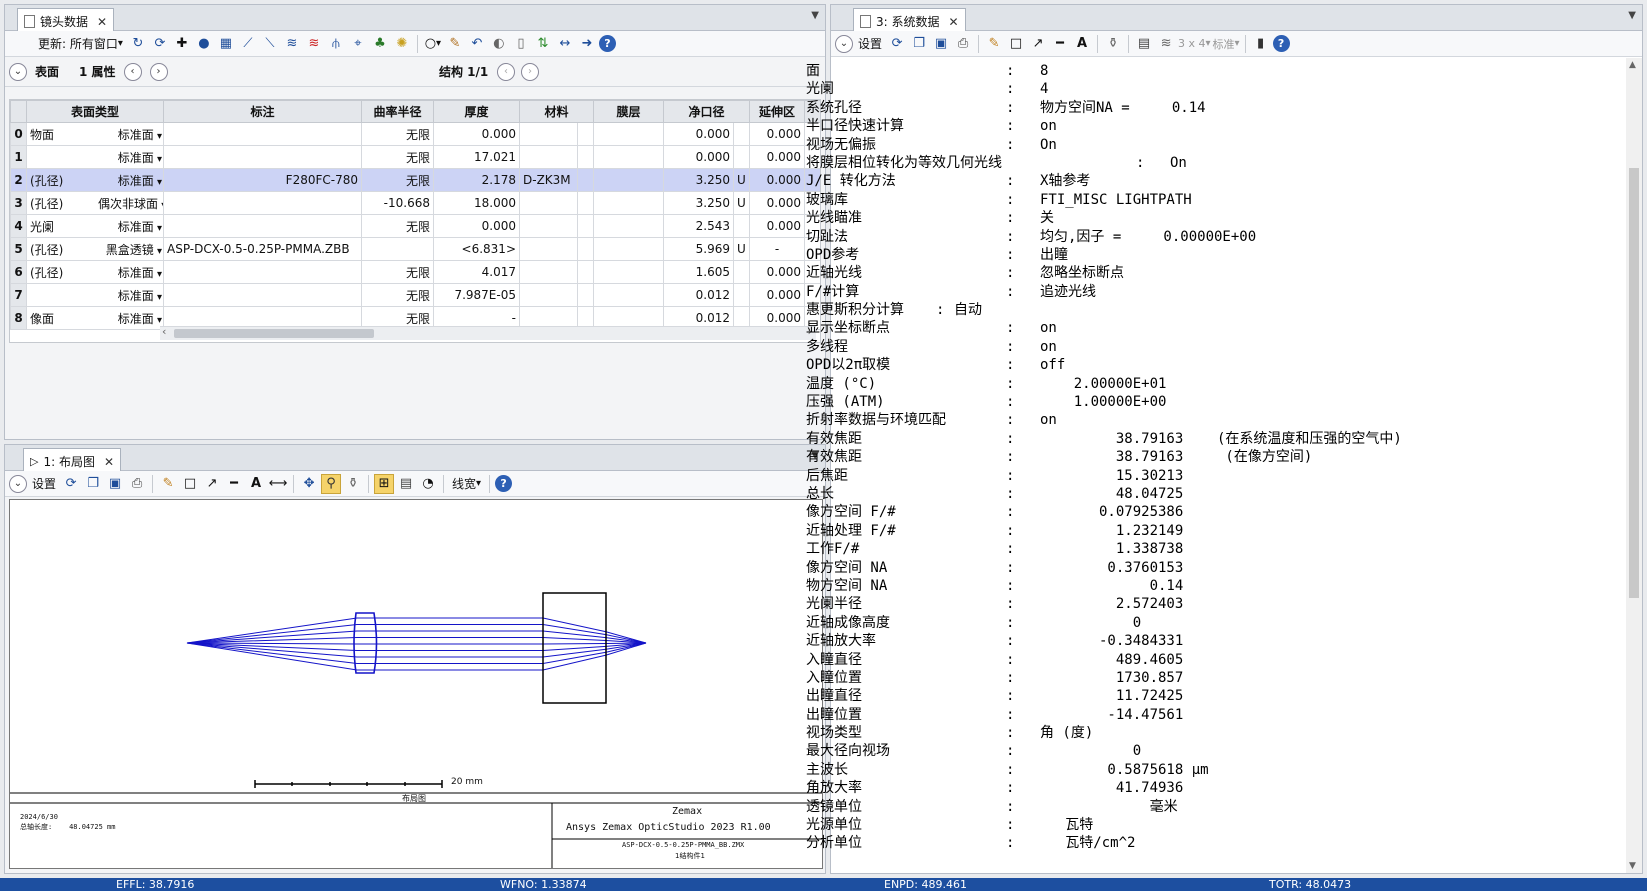  I want to click on cross-icon: ⌖, so click(358, 44).